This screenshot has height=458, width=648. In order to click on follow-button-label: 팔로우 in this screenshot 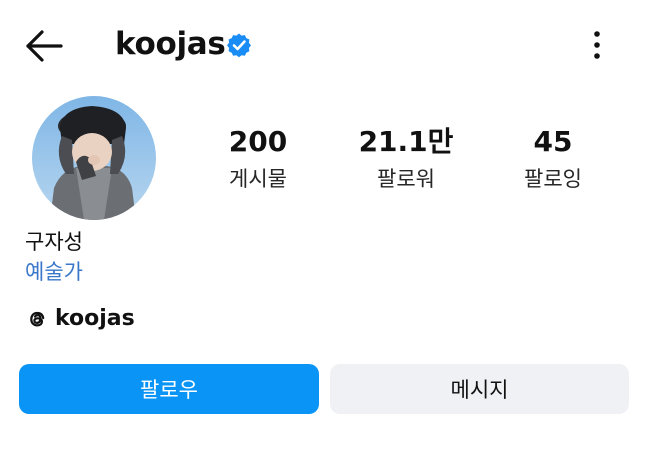, I will do `click(169, 390)`.